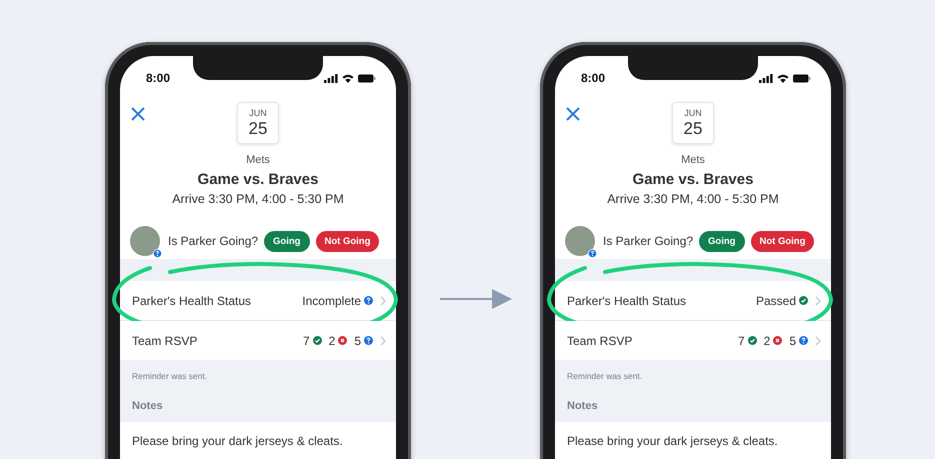  I want to click on health-status-value: Incomplete, so click(331, 301).